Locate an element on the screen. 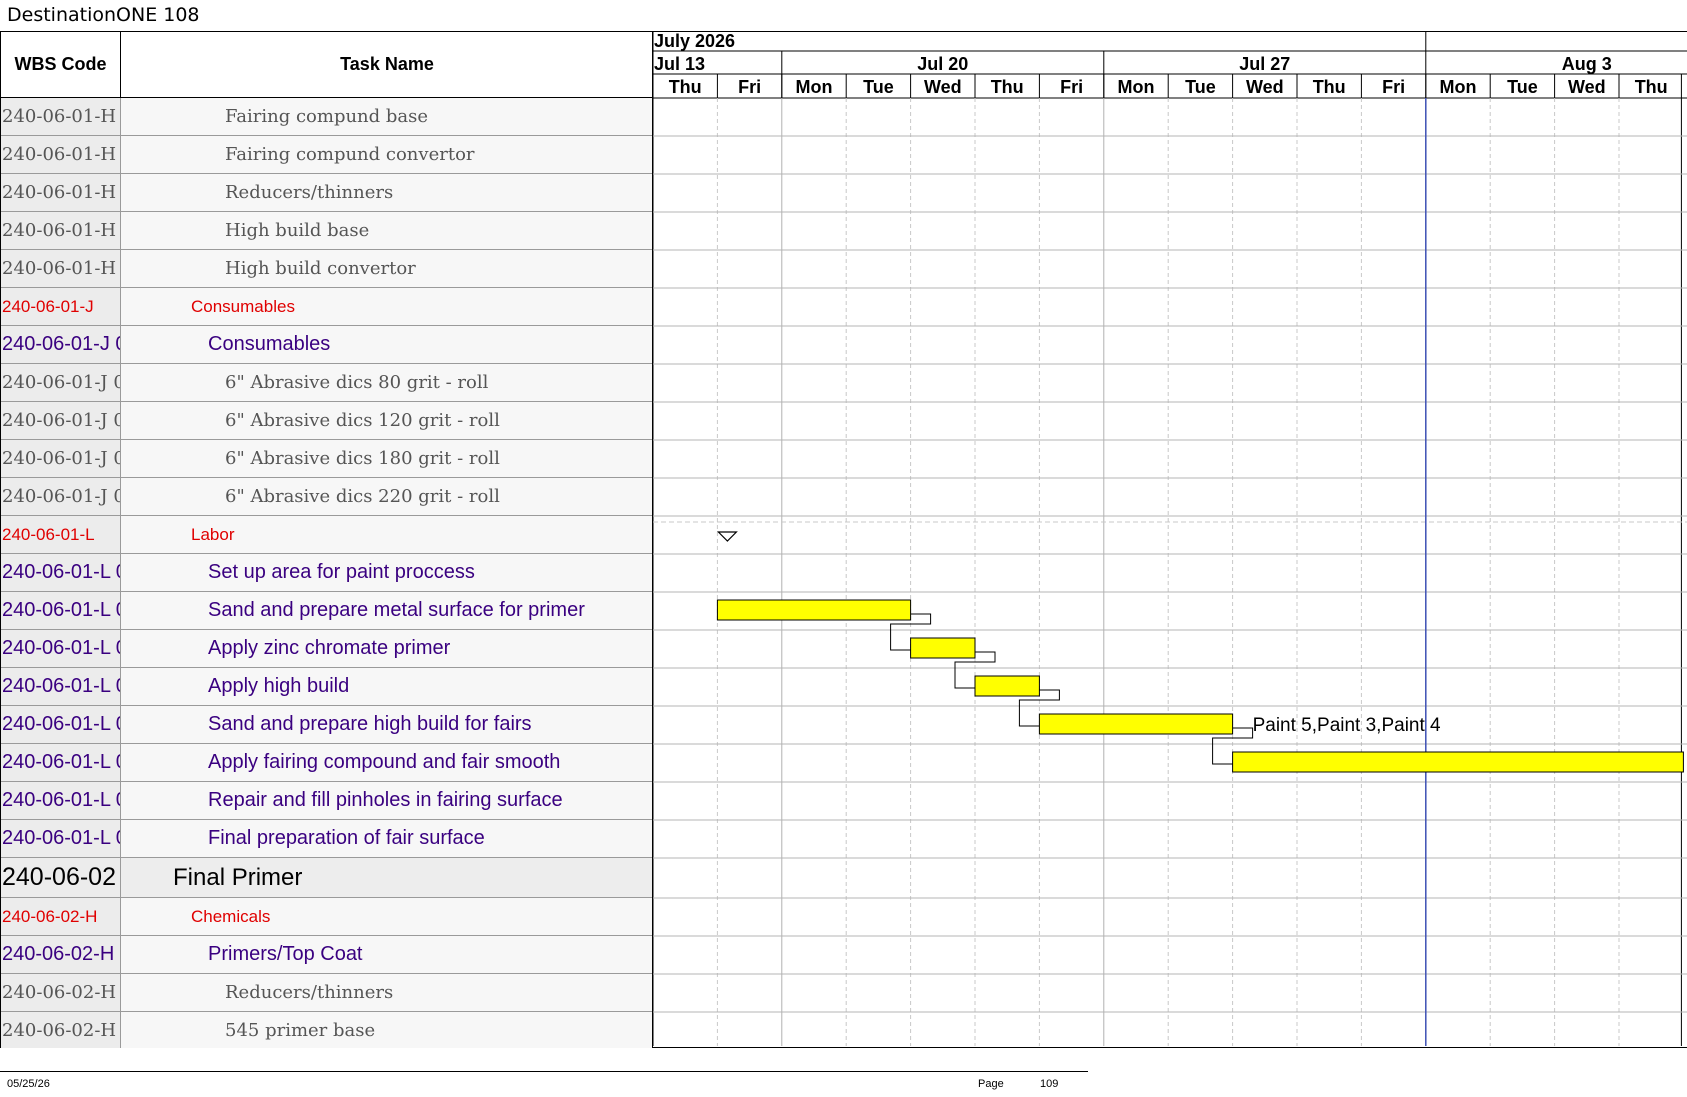 This screenshot has width=1687, height=1097. task-row: 240-06-01-L 01Apply high build is located at coordinates (326, 687).